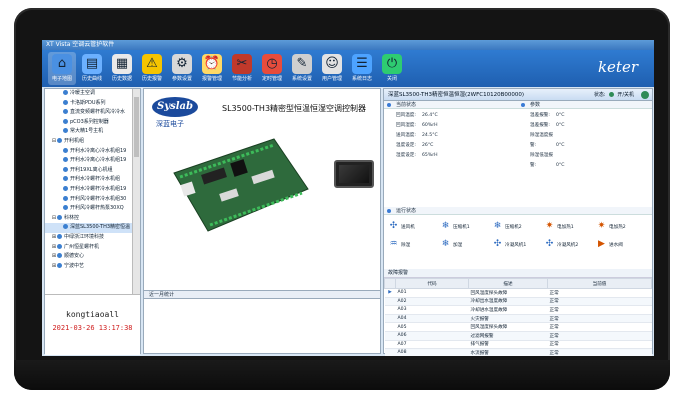 The height and width of the screenshot is (400, 684). Describe the element at coordinates (89, 219) in the screenshot. I see `tree-item: ⊟ 科林控` at that location.